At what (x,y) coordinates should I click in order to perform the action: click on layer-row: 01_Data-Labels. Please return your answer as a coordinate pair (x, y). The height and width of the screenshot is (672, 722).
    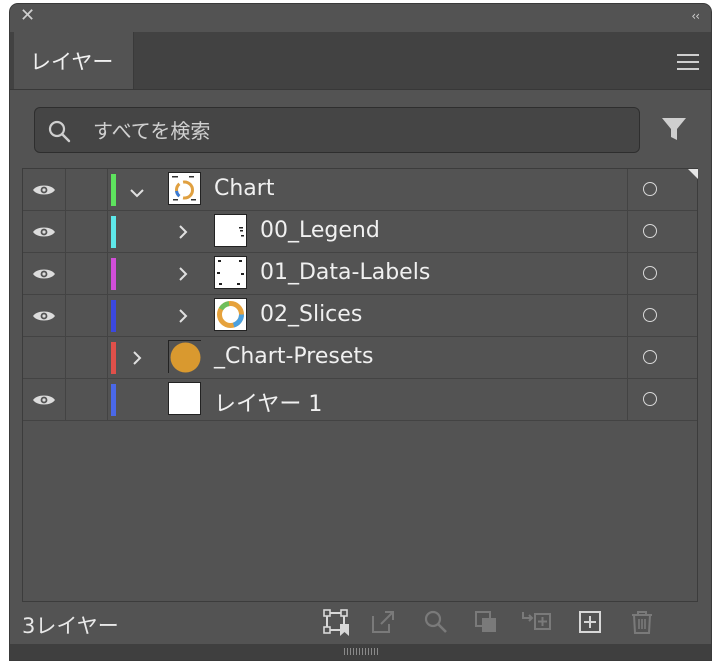
    Looking at the image, I should click on (360, 274).